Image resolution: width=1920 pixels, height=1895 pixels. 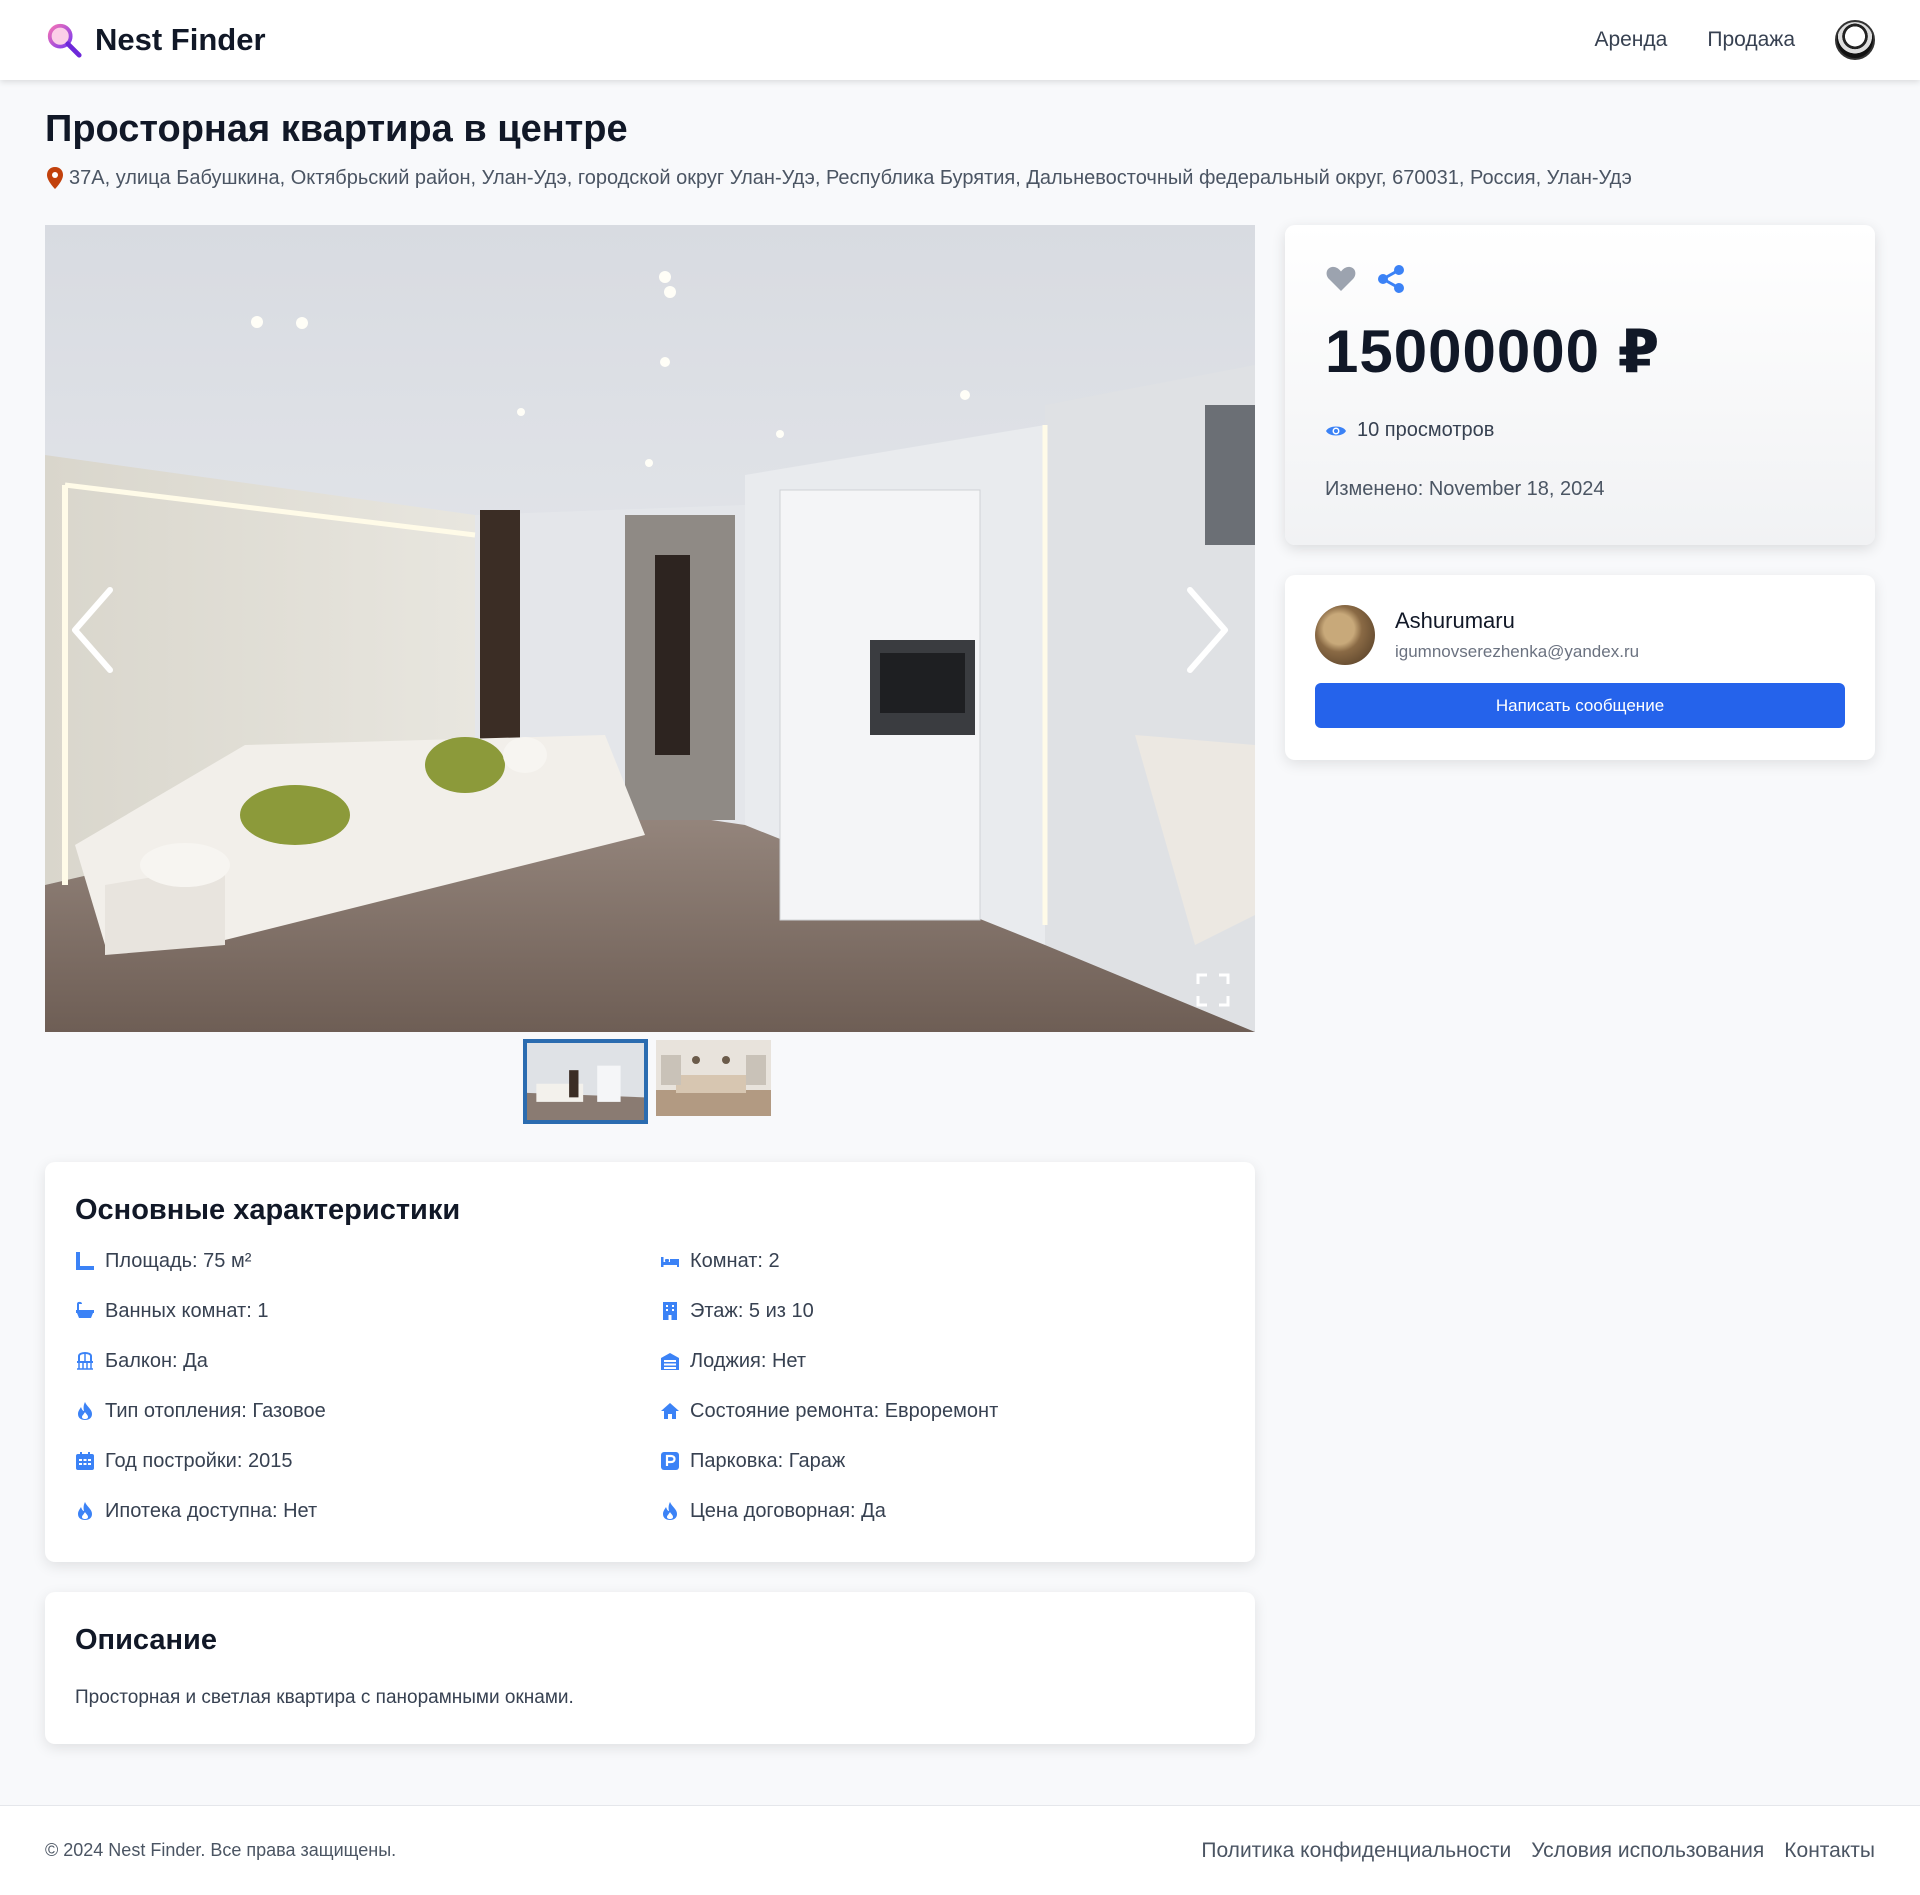 I want to click on home-icon, so click(x=670, y=1411).